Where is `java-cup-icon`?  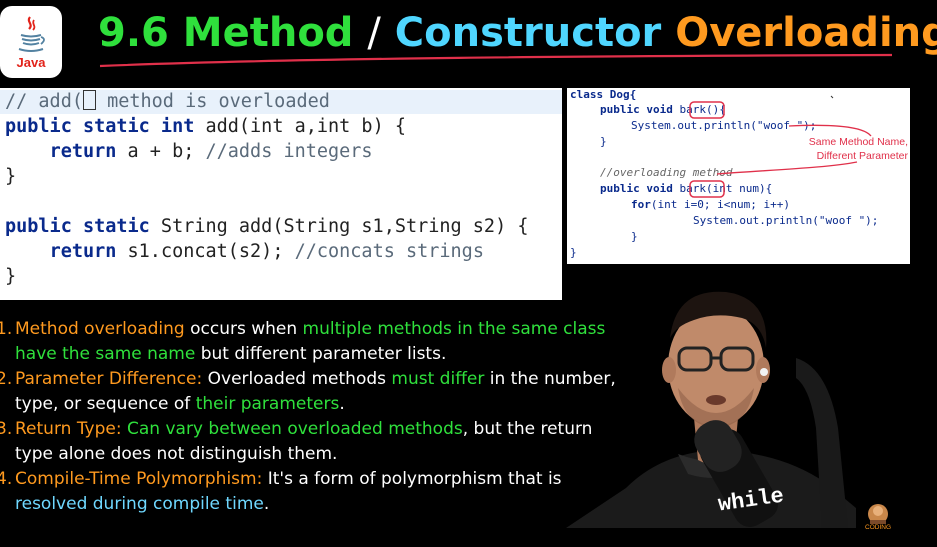 java-cup-icon is located at coordinates (31, 33).